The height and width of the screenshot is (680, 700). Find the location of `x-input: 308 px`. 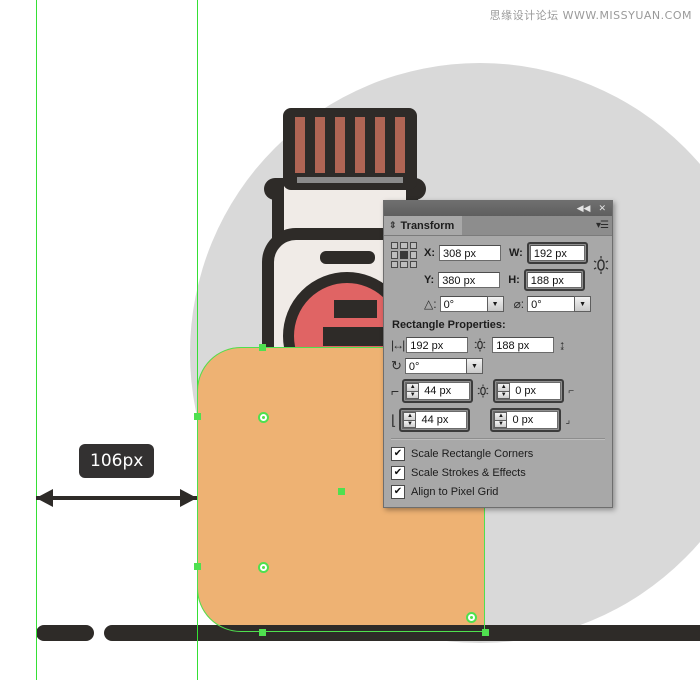

x-input: 308 px is located at coordinates (470, 253).